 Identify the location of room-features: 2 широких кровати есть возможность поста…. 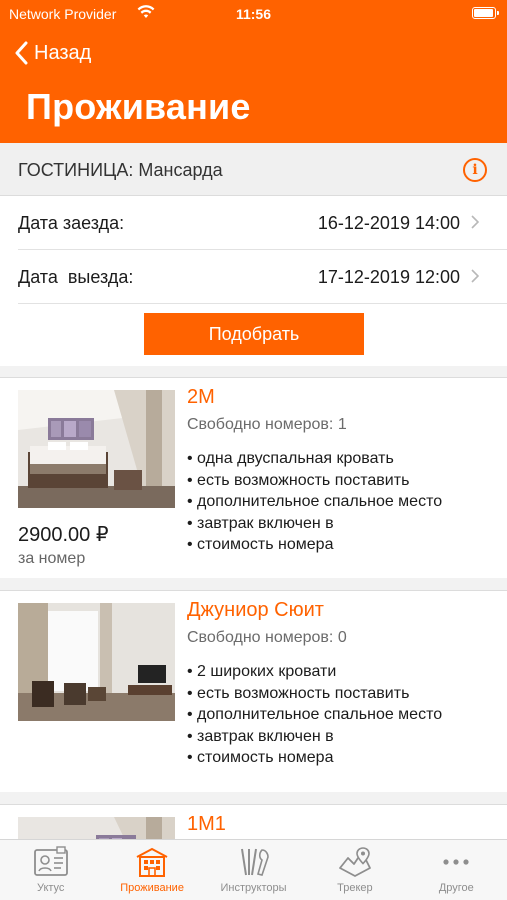
(332, 715).